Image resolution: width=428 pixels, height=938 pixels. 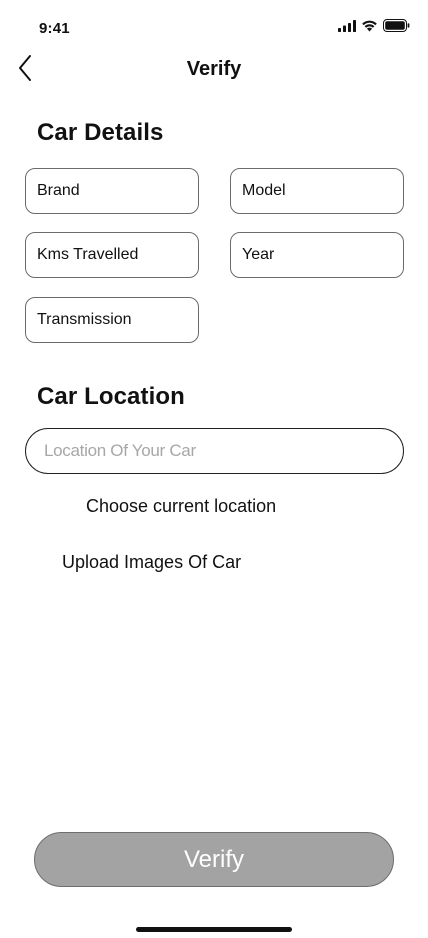 I want to click on year-field-label: Year, so click(x=258, y=254).